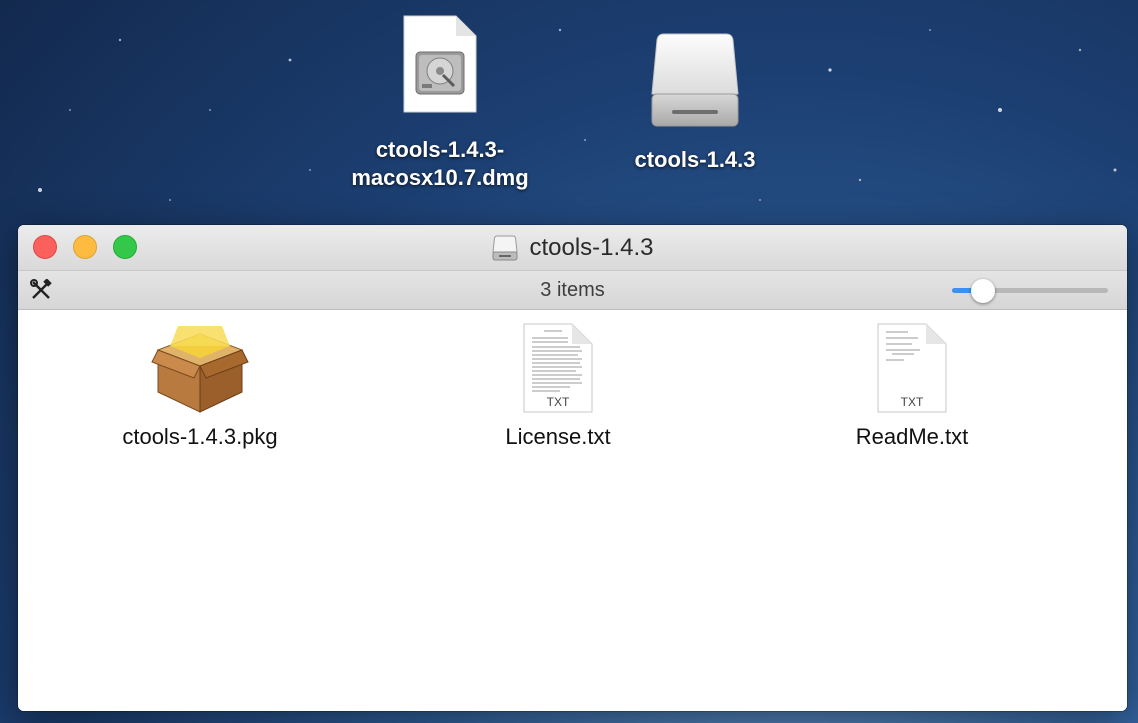 This screenshot has height=723, width=1138. Describe the element at coordinates (983, 291) in the screenshot. I see `slider-knob` at that location.